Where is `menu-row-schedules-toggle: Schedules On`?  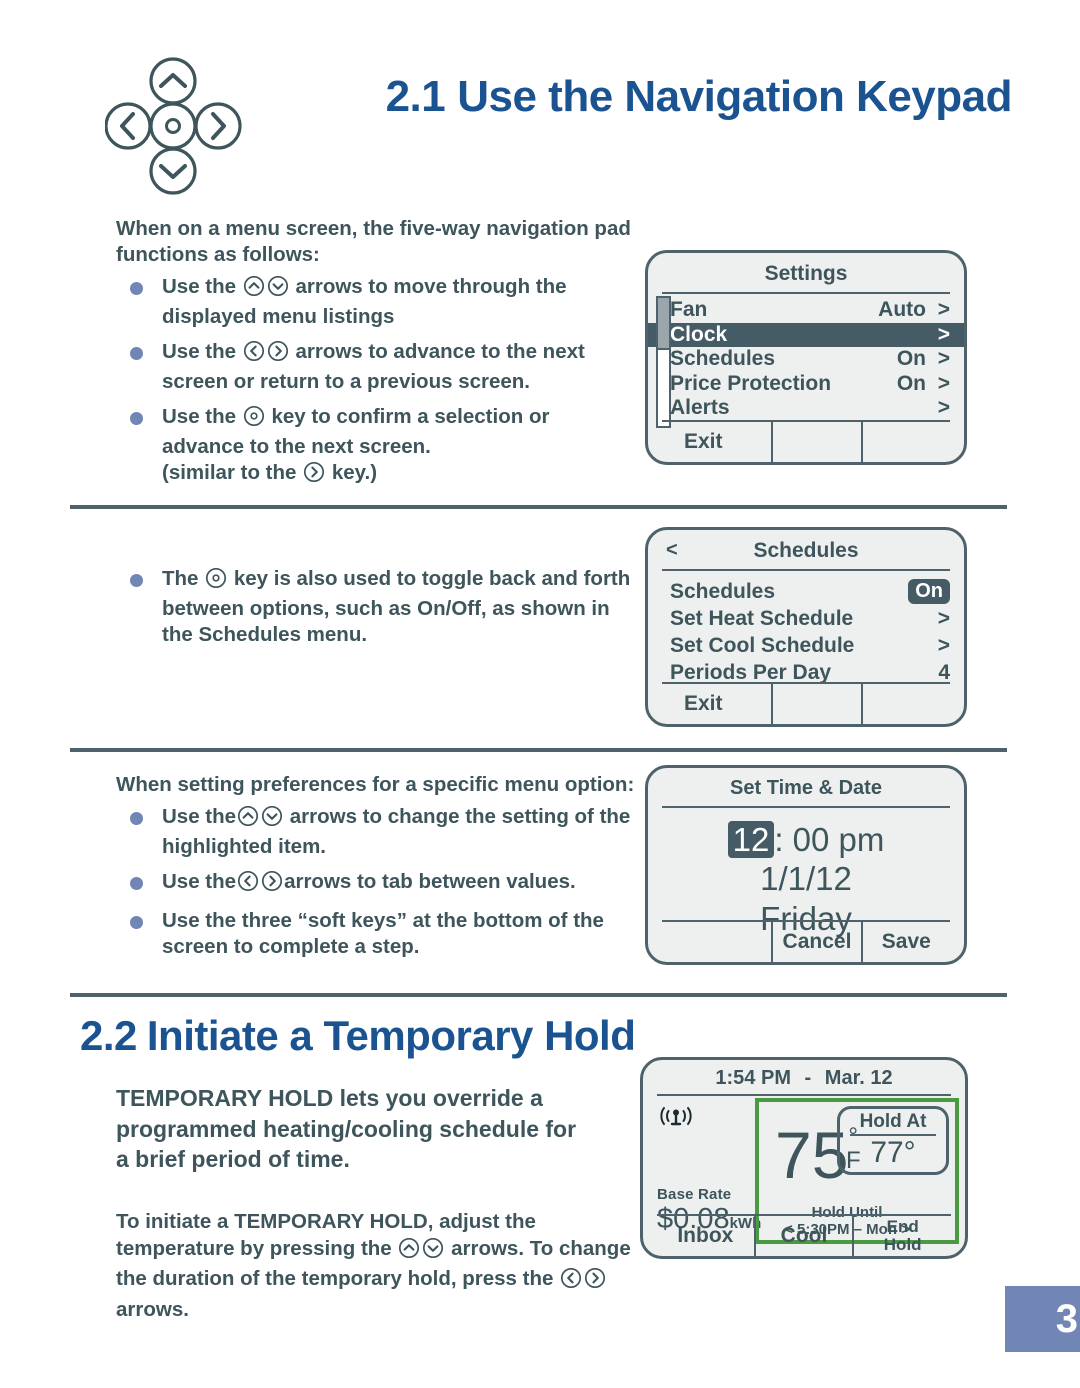 menu-row-schedules-toggle: Schedules On is located at coordinates (806, 591).